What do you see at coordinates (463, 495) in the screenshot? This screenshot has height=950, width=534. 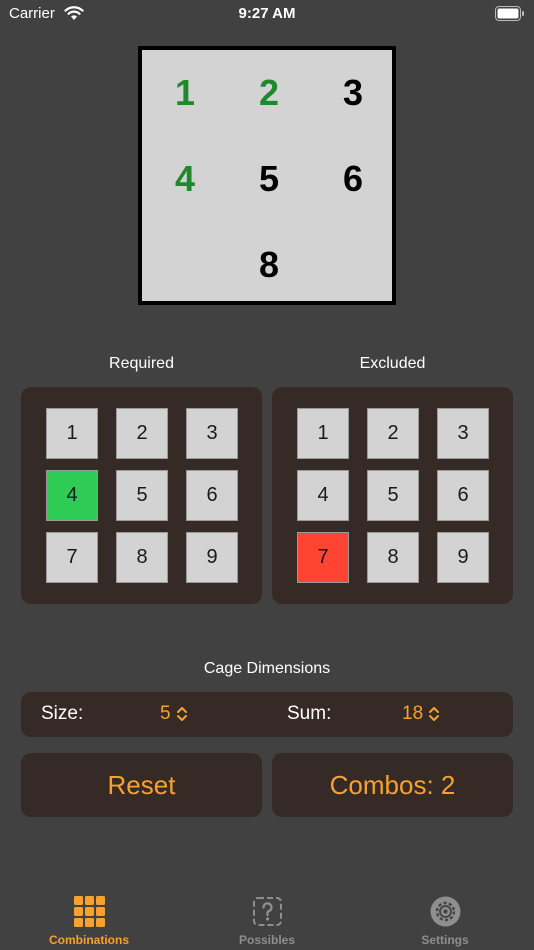 I see `excluded-key-6: 6` at bounding box center [463, 495].